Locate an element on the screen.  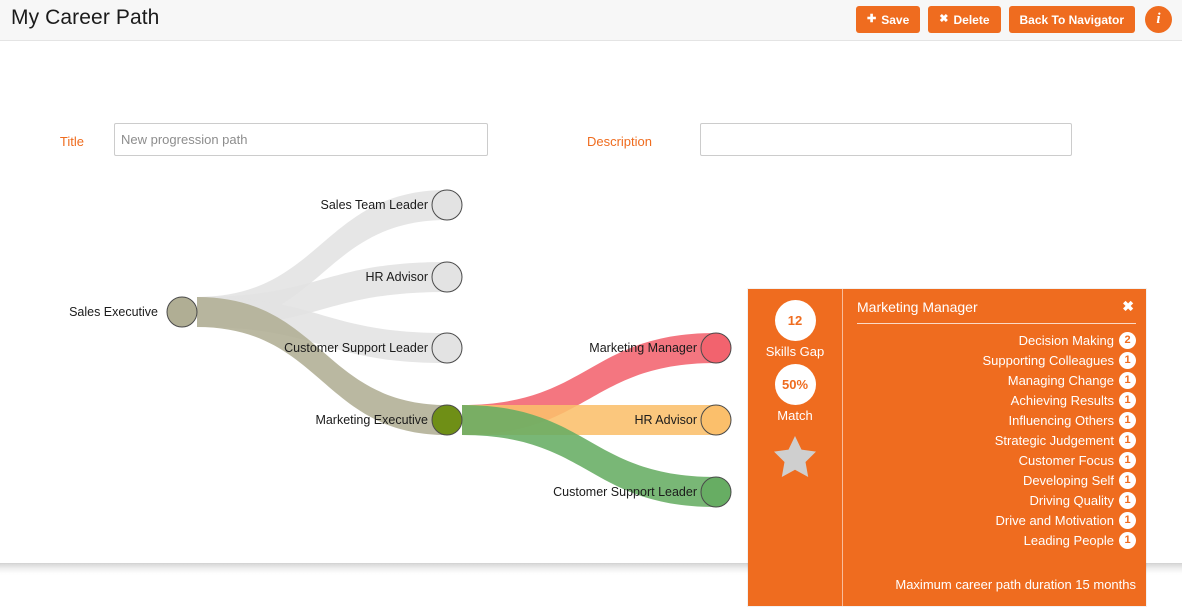
skill-row: Driving Quality 1 is located at coordinates (1082, 500).